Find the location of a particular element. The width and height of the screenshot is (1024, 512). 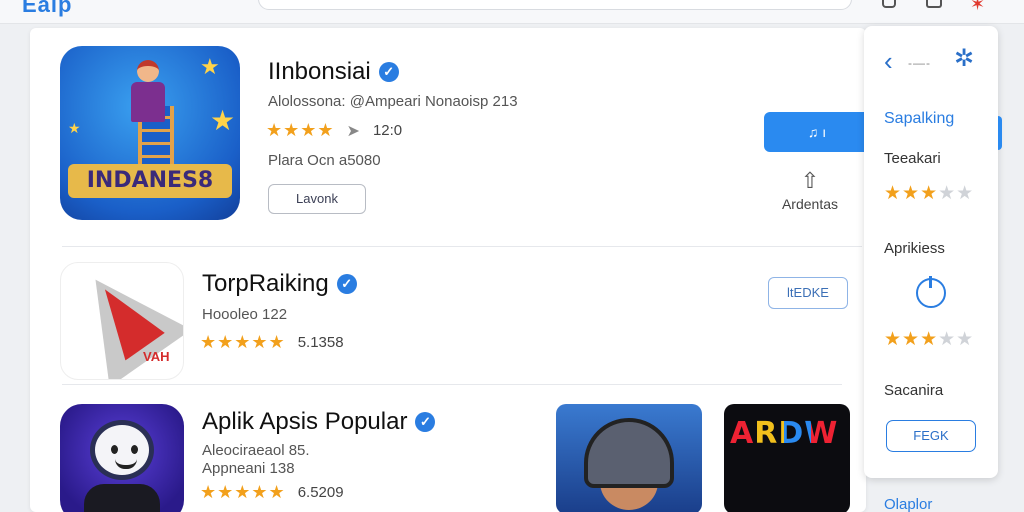

side-section-label: Teeakari is located at coordinates (912, 158).